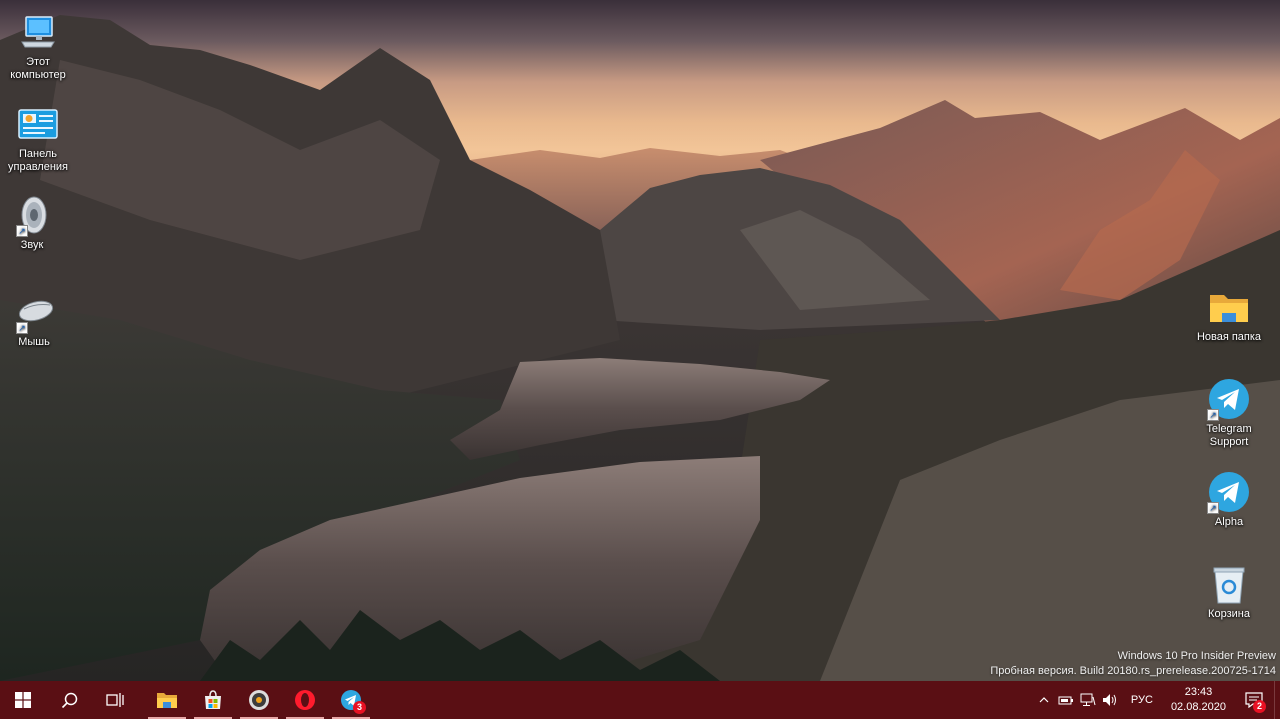 This screenshot has width=1280, height=719. Describe the element at coordinates (38, 124) in the screenshot. I see `control-panel-icon` at that location.